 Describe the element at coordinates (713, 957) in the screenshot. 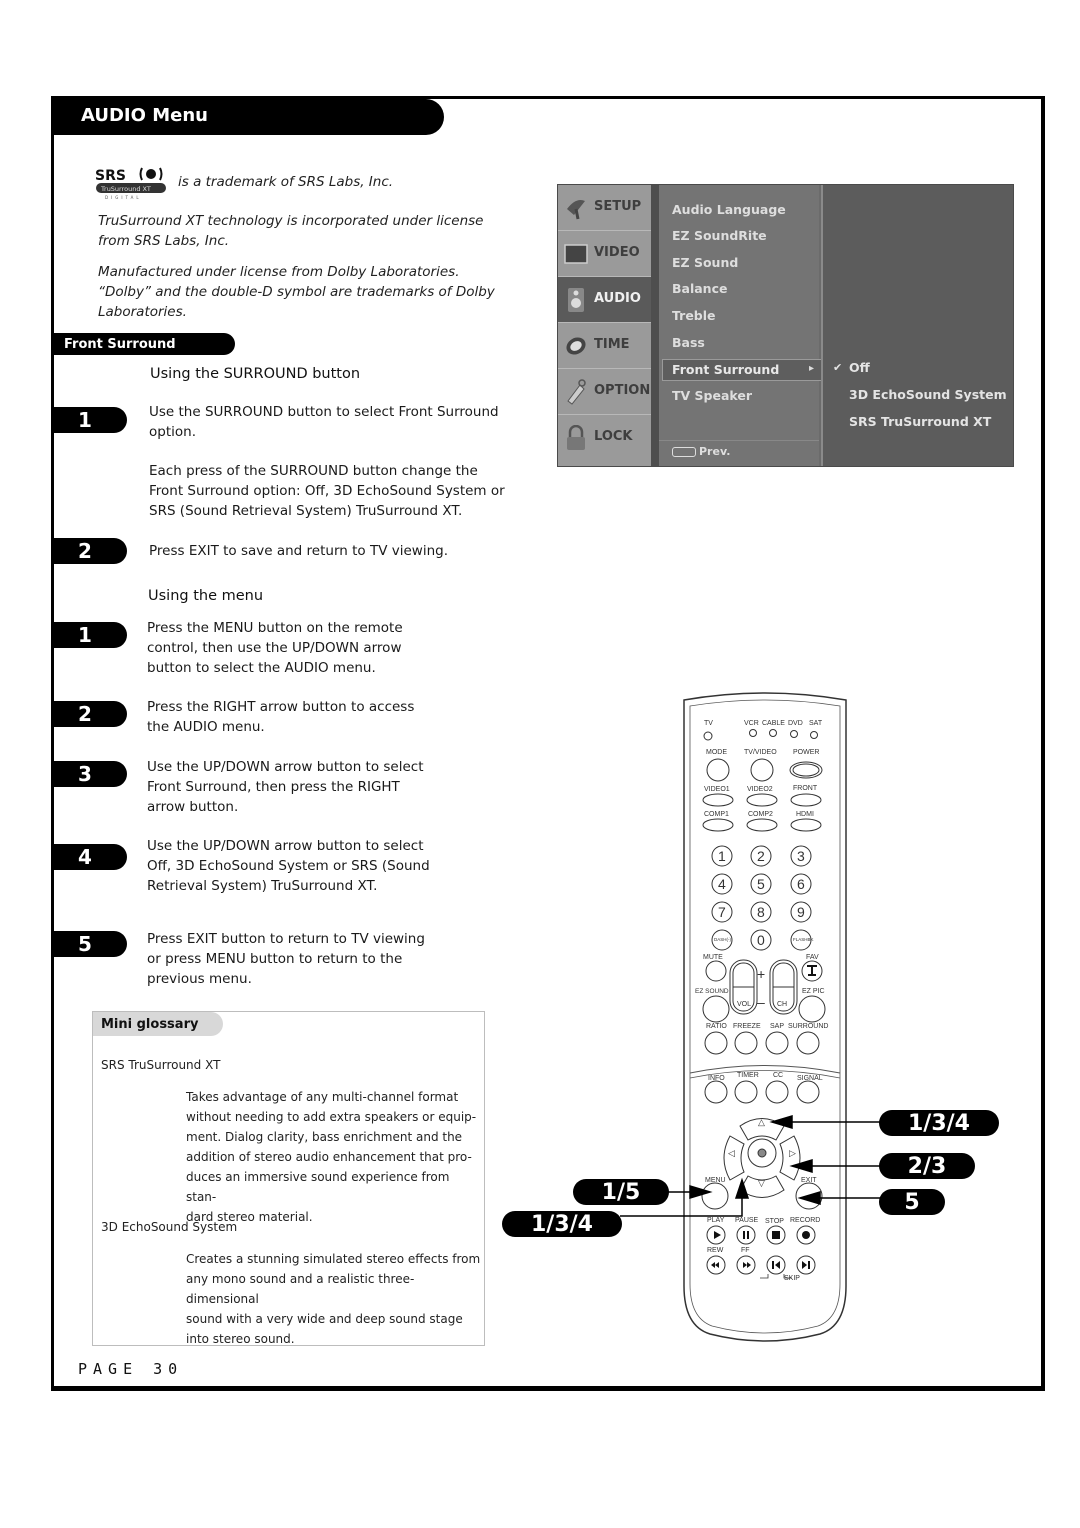

I see `mute-label: MUTE` at that location.